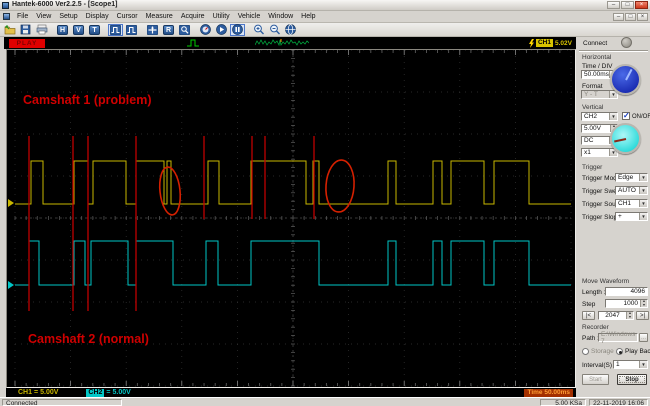  Describe the element at coordinates (597, 66) in the screenshot. I see `time-div-label: Time / DIV` at that location.